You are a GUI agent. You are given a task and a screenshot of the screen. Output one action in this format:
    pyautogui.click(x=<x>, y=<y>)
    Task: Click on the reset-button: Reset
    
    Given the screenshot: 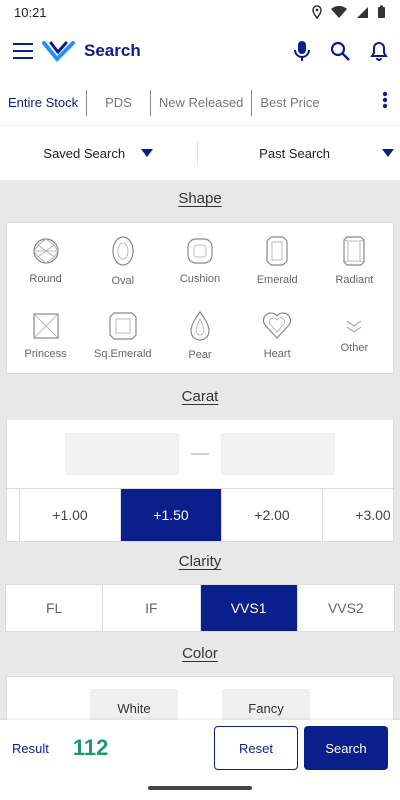 What is the action you would take?
    pyautogui.click(x=256, y=748)
    